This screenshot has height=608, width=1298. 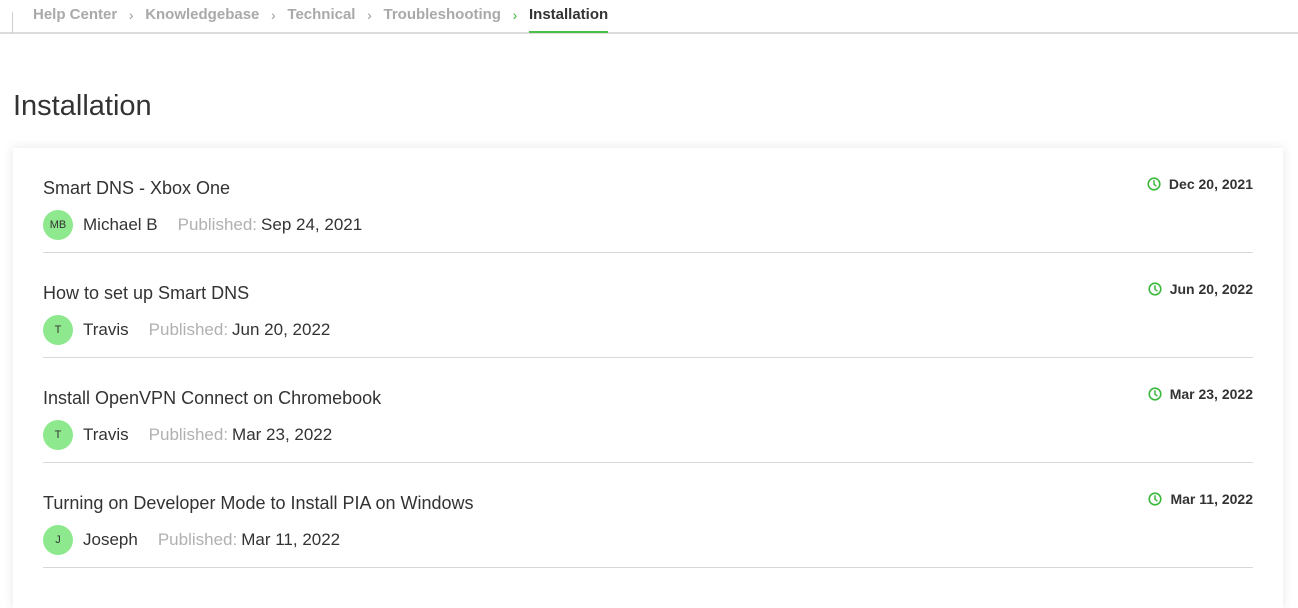 I want to click on breadcrumb-installation-current: Installation, so click(x=568, y=19).